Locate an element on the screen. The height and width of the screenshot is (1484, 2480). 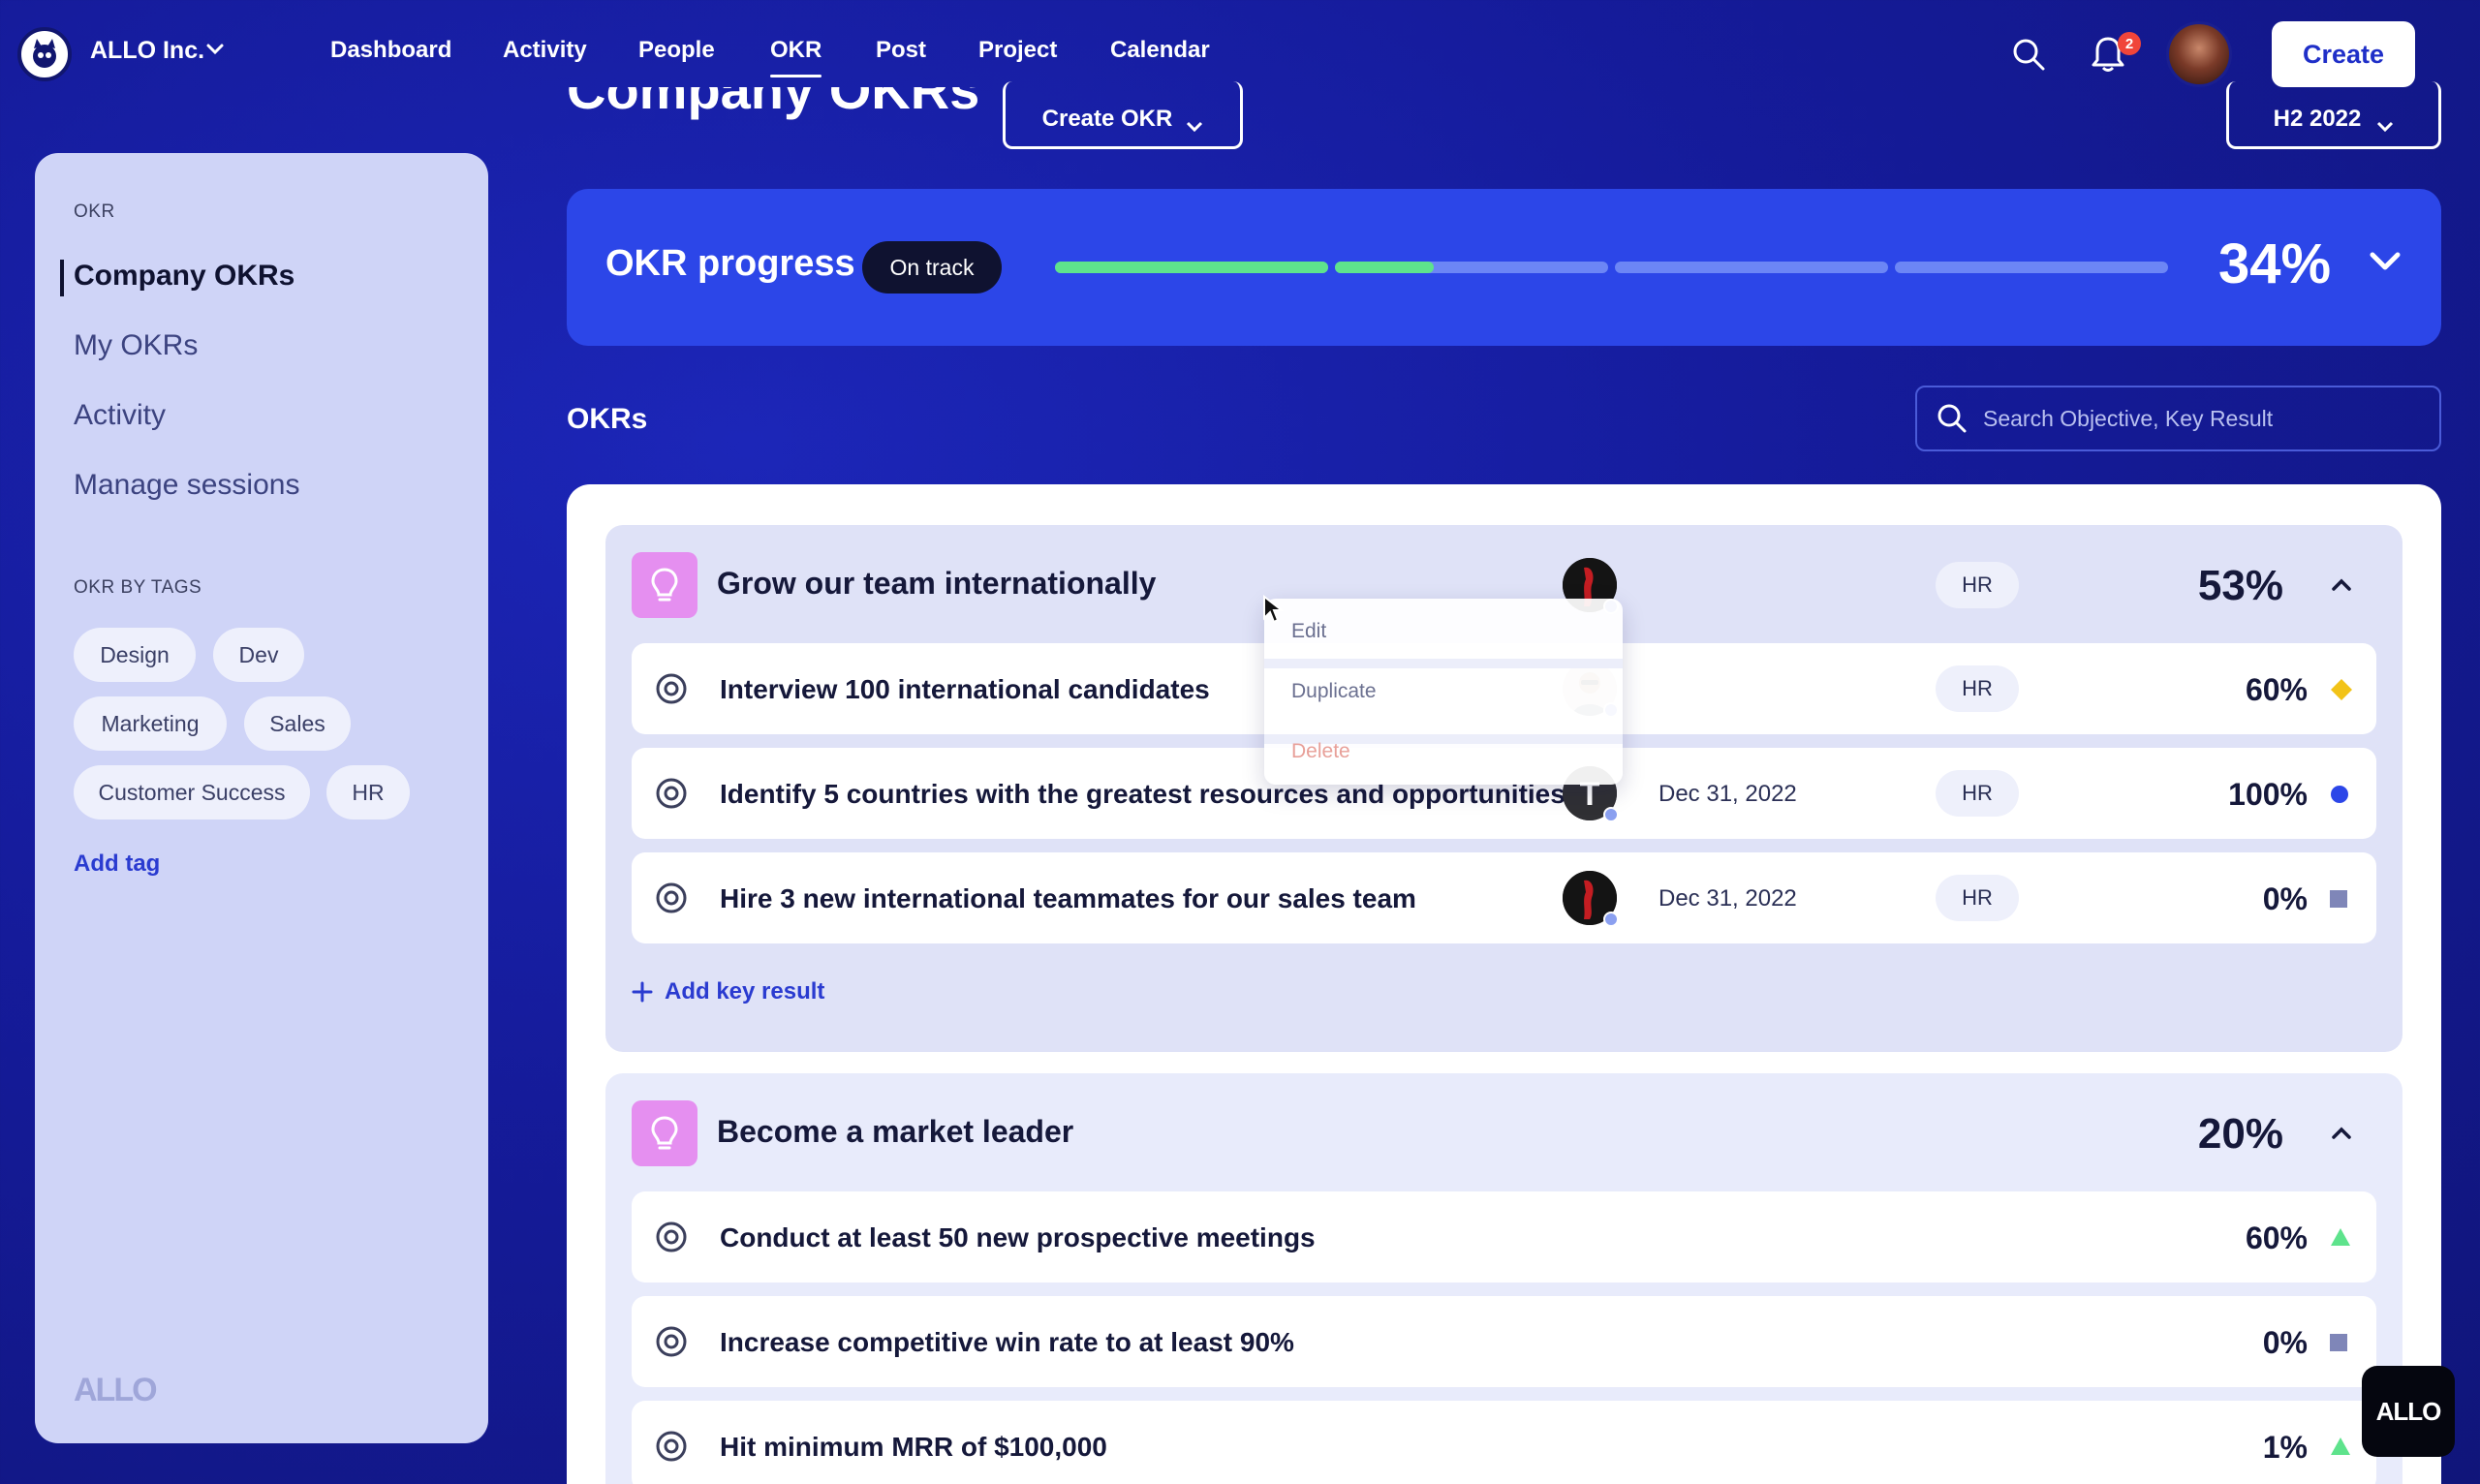
sidebar-item-manage-sessions: Manage sessions is located at coordinates (186, 485).